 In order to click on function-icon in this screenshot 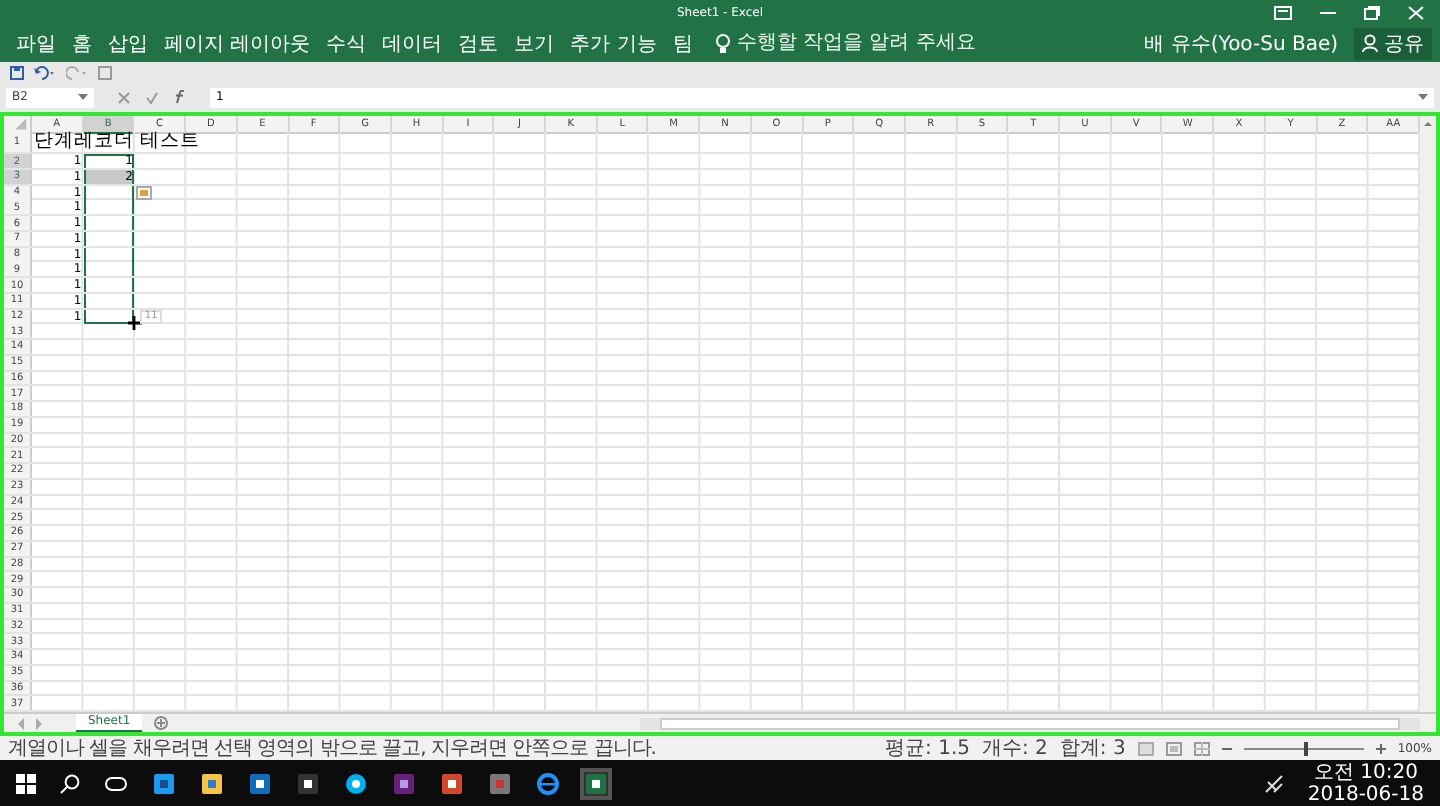, I will do `click(180, 97)`.